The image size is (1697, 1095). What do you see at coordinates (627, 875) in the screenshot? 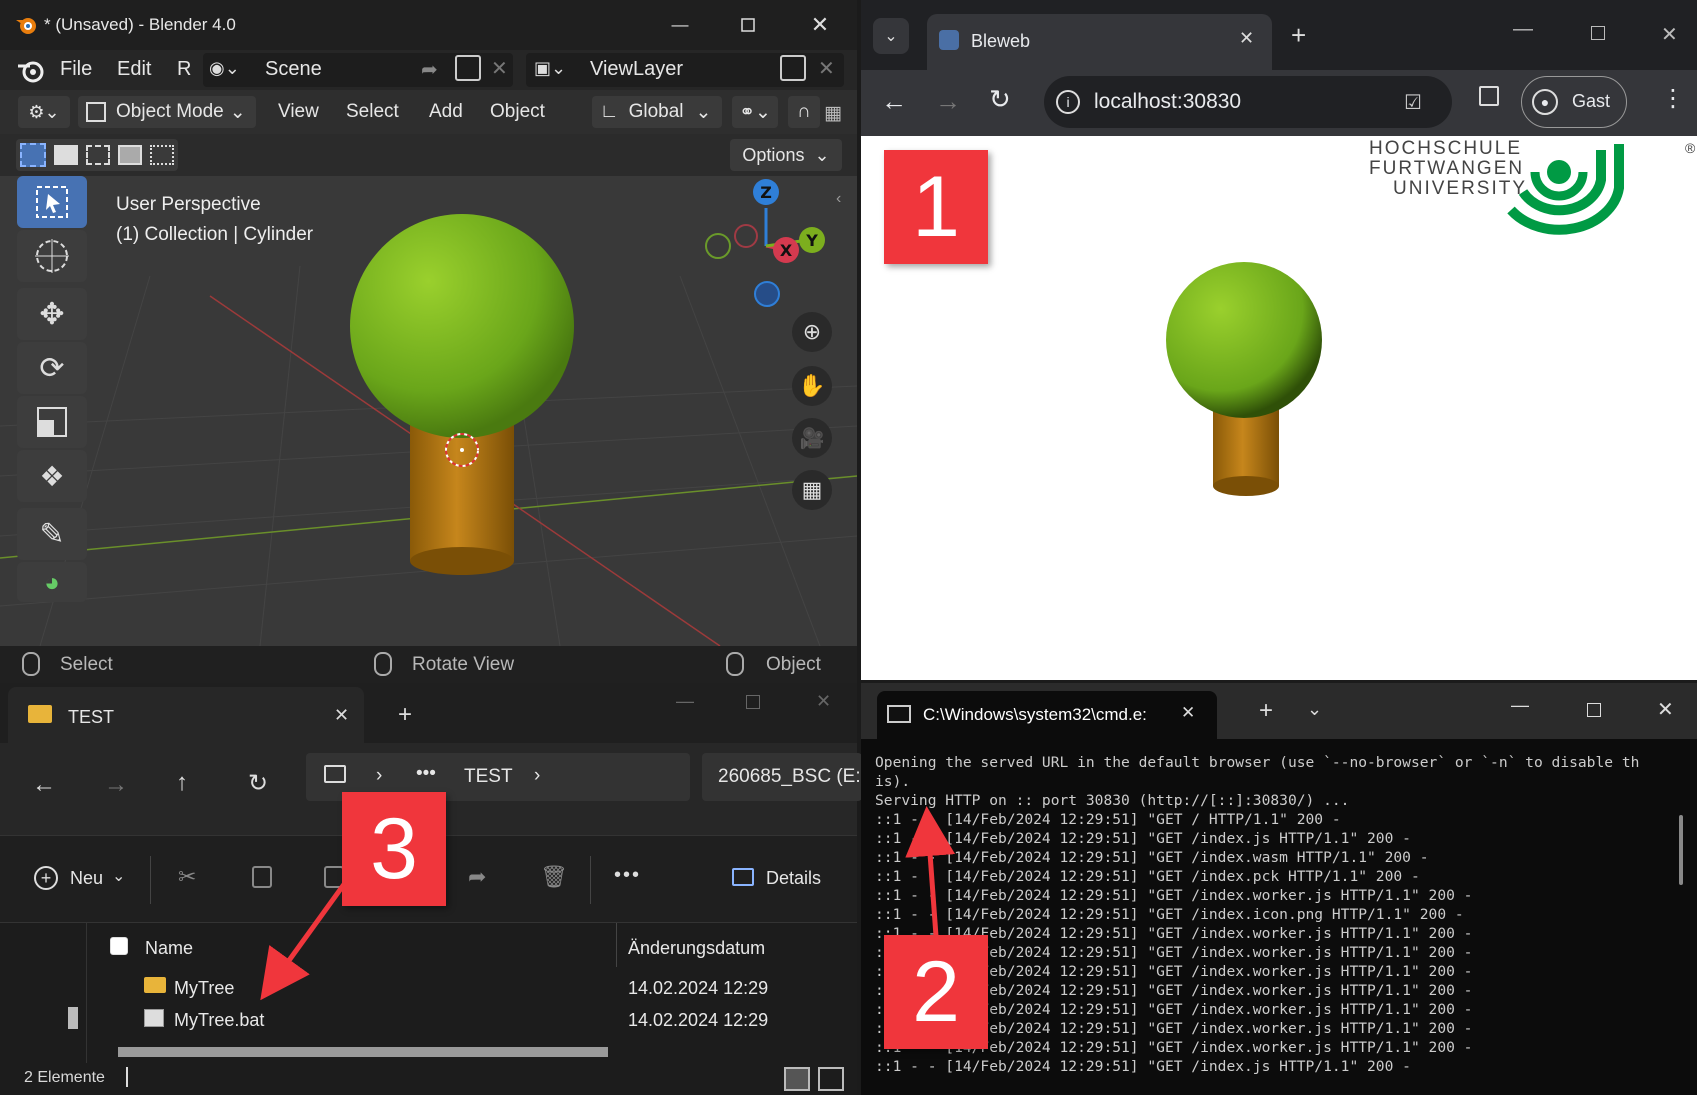
I see `more-options-icon: •••` at bounding box center [627, 875].